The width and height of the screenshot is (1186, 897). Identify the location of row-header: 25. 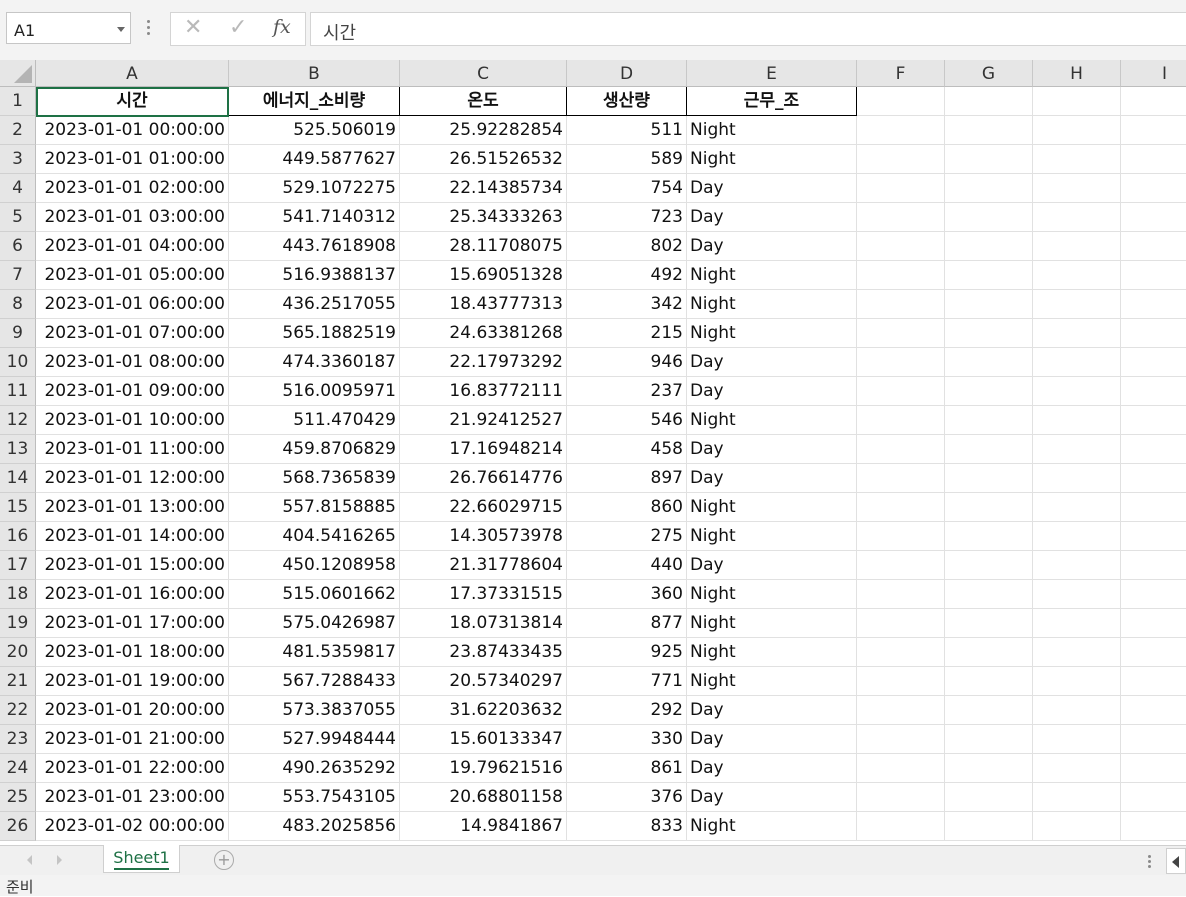
(18, 797).